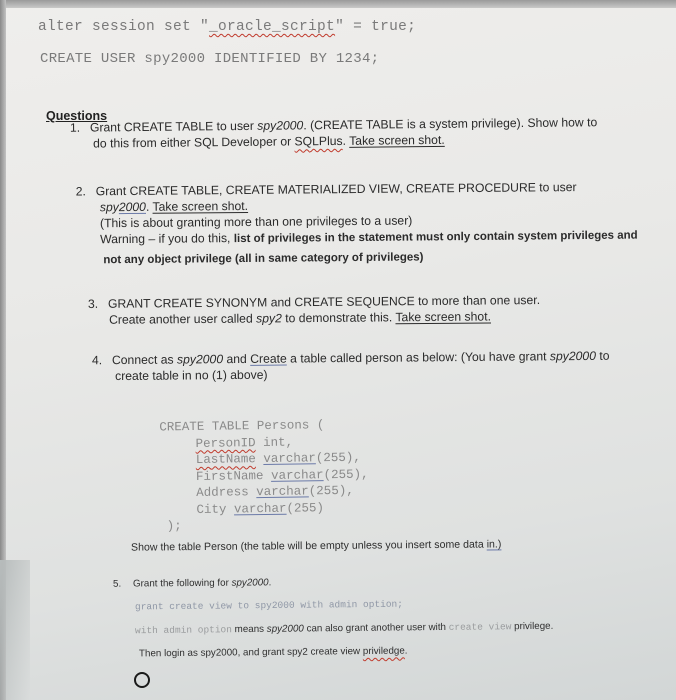  I want to click on code-inline: create view, so click(480, 627).